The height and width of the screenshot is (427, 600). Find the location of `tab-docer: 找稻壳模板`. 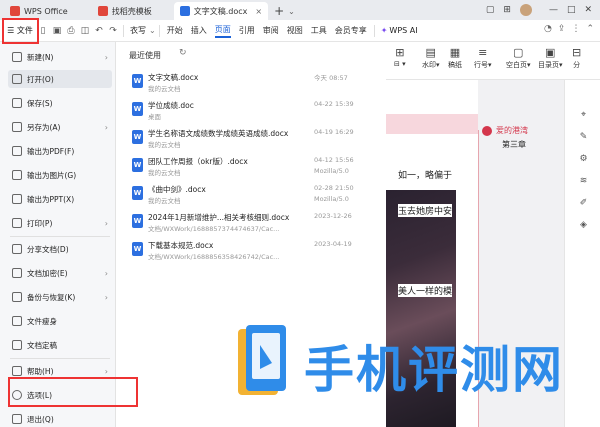

tab-docer: 找稻壳模板 is located at coordinates (125, 11).